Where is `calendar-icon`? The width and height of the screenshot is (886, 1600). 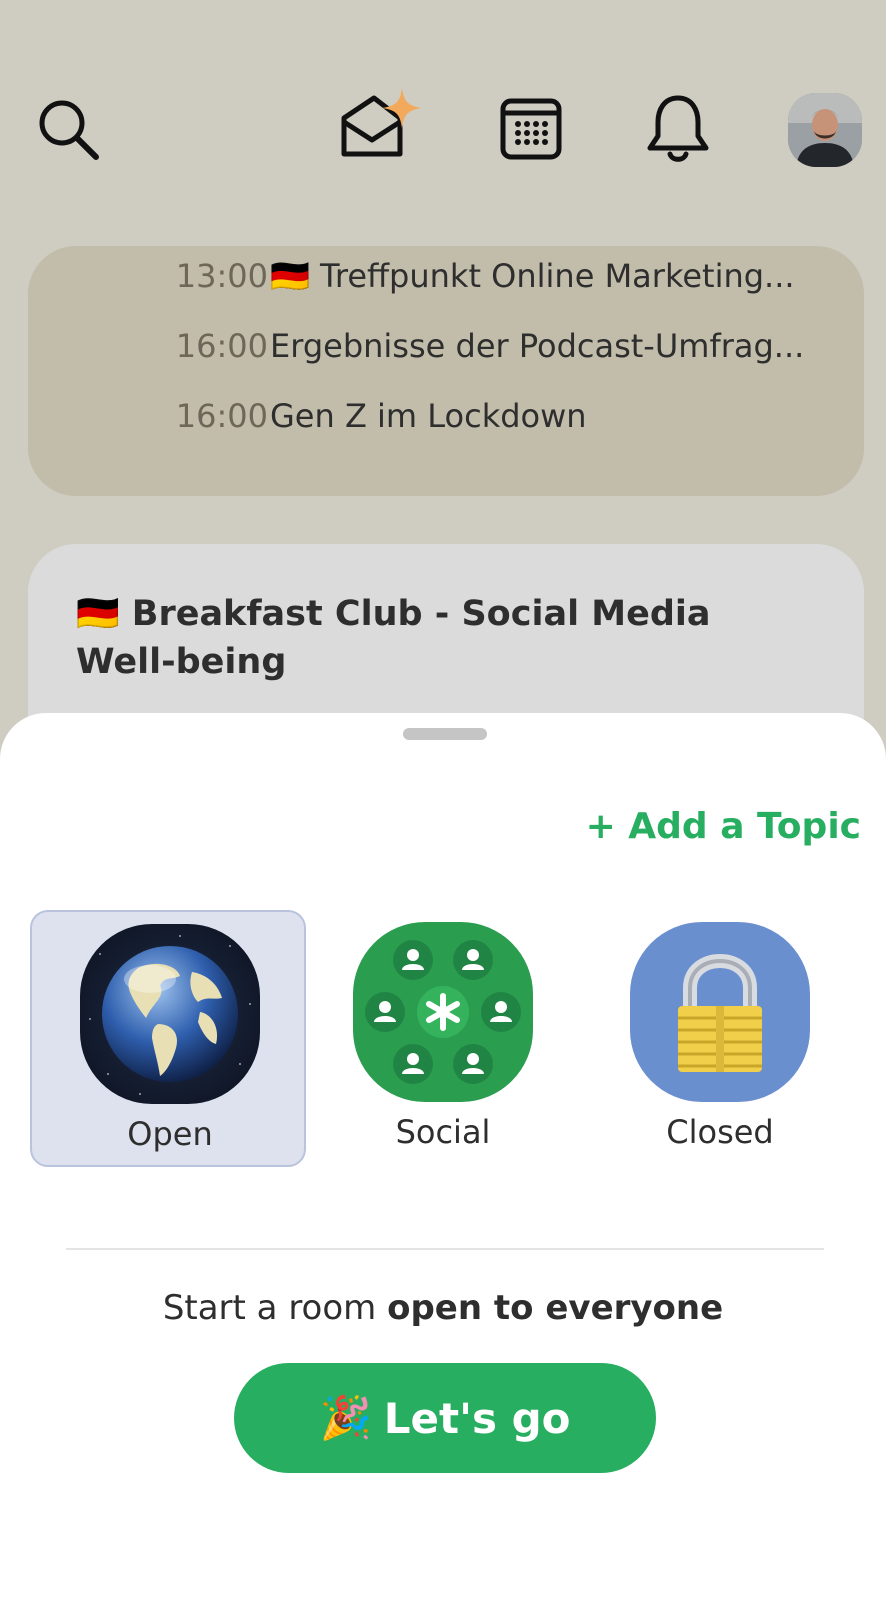
calendar-icon is located at coordinates (531, 129).